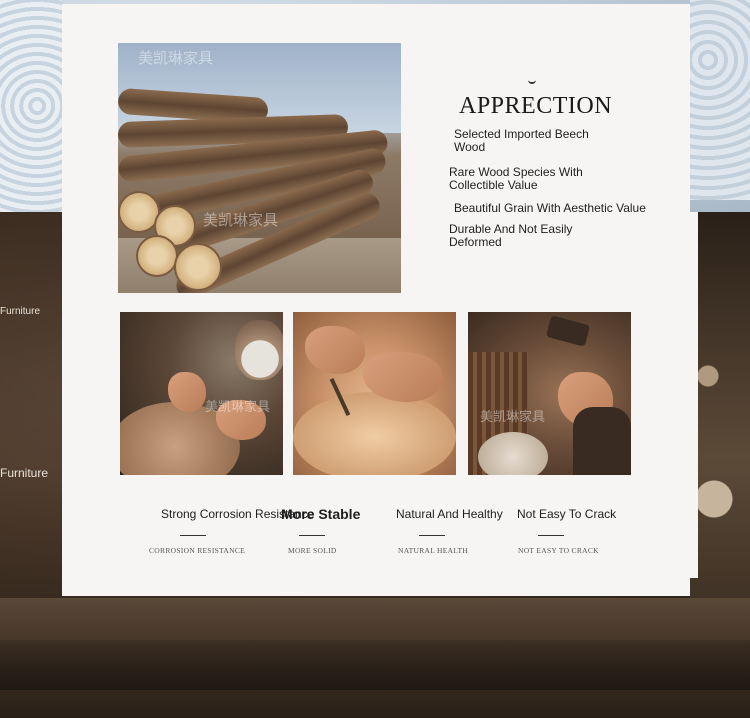 Image resolution: width=750 pixels, height=718 pixels. What do you see at coordinates (549, 393) in the screenshot?
I see `carving-photo-mallet: 美凯琳家具` at bounding box center [549, 393].